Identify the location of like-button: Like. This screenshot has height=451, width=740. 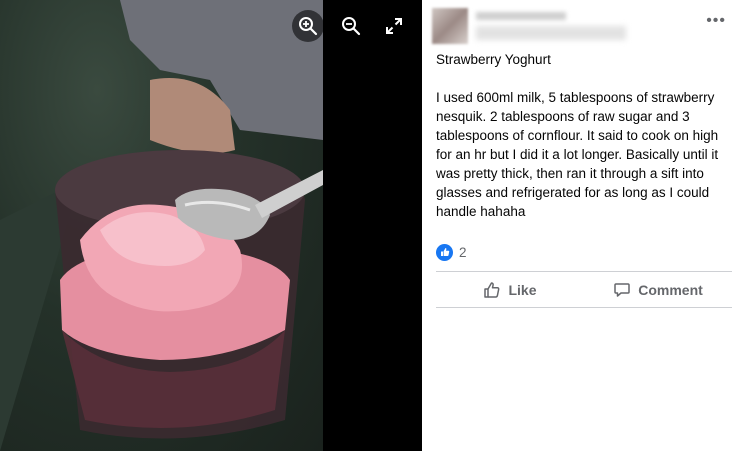
(510, 289).